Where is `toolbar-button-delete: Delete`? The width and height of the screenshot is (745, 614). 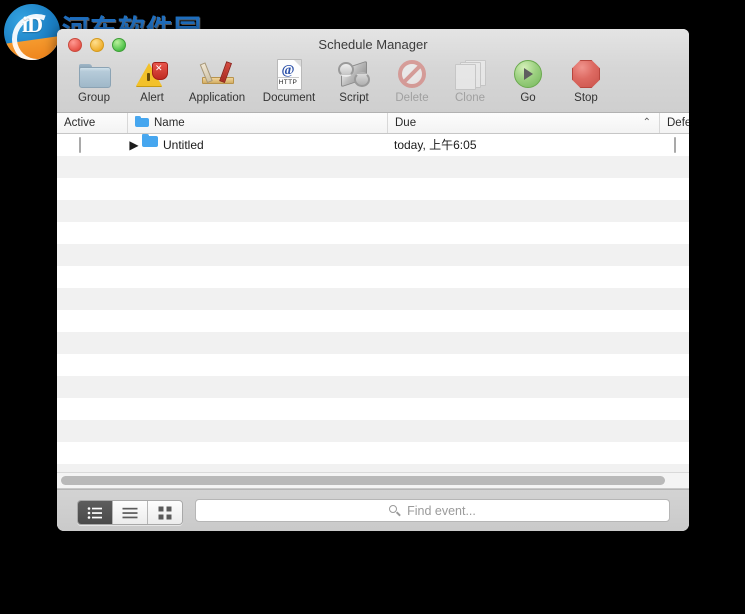 toolbar-button-delete: Delete is located at coordinates (412, 79).